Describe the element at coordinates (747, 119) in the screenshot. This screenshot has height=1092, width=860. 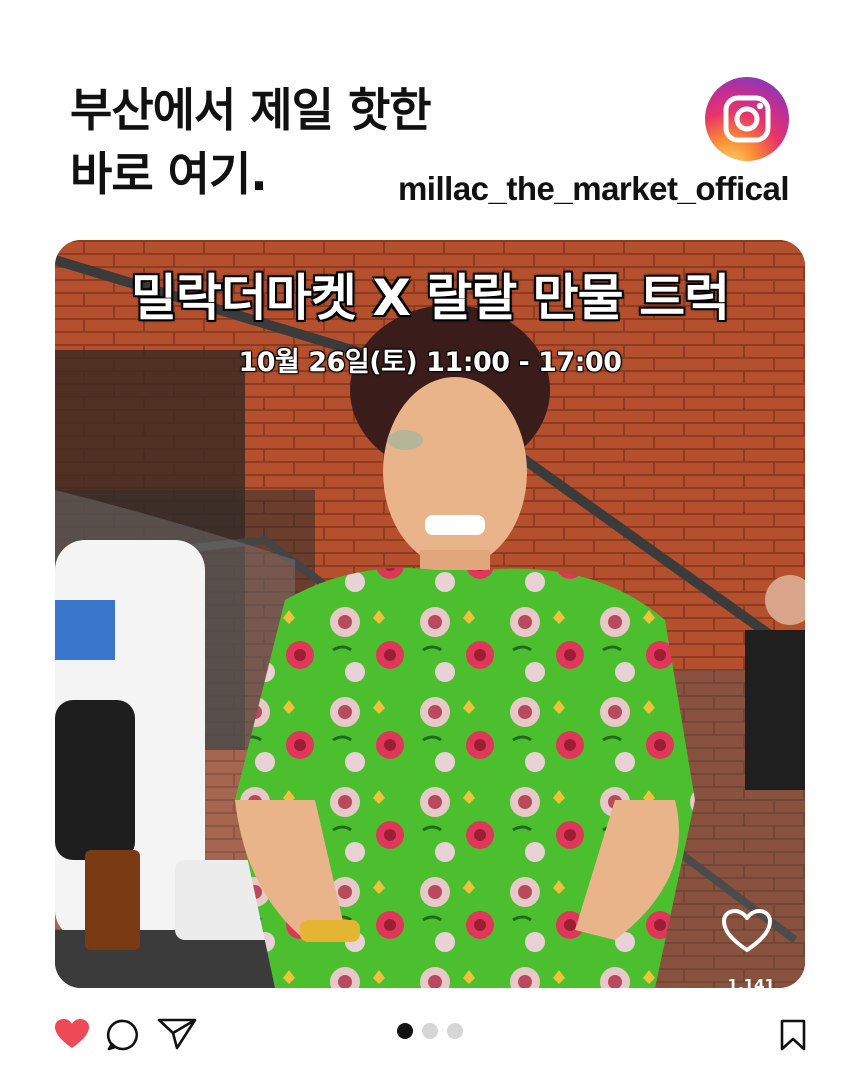
I see `instagram-icon` at that location.